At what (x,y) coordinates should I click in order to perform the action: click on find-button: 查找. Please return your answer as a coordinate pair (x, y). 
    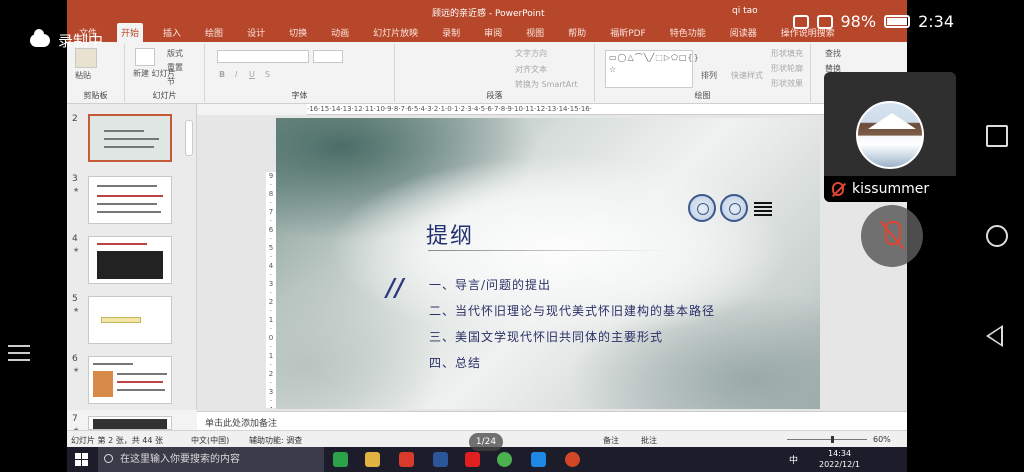
    Looking at the image, I should click on (833, 53).